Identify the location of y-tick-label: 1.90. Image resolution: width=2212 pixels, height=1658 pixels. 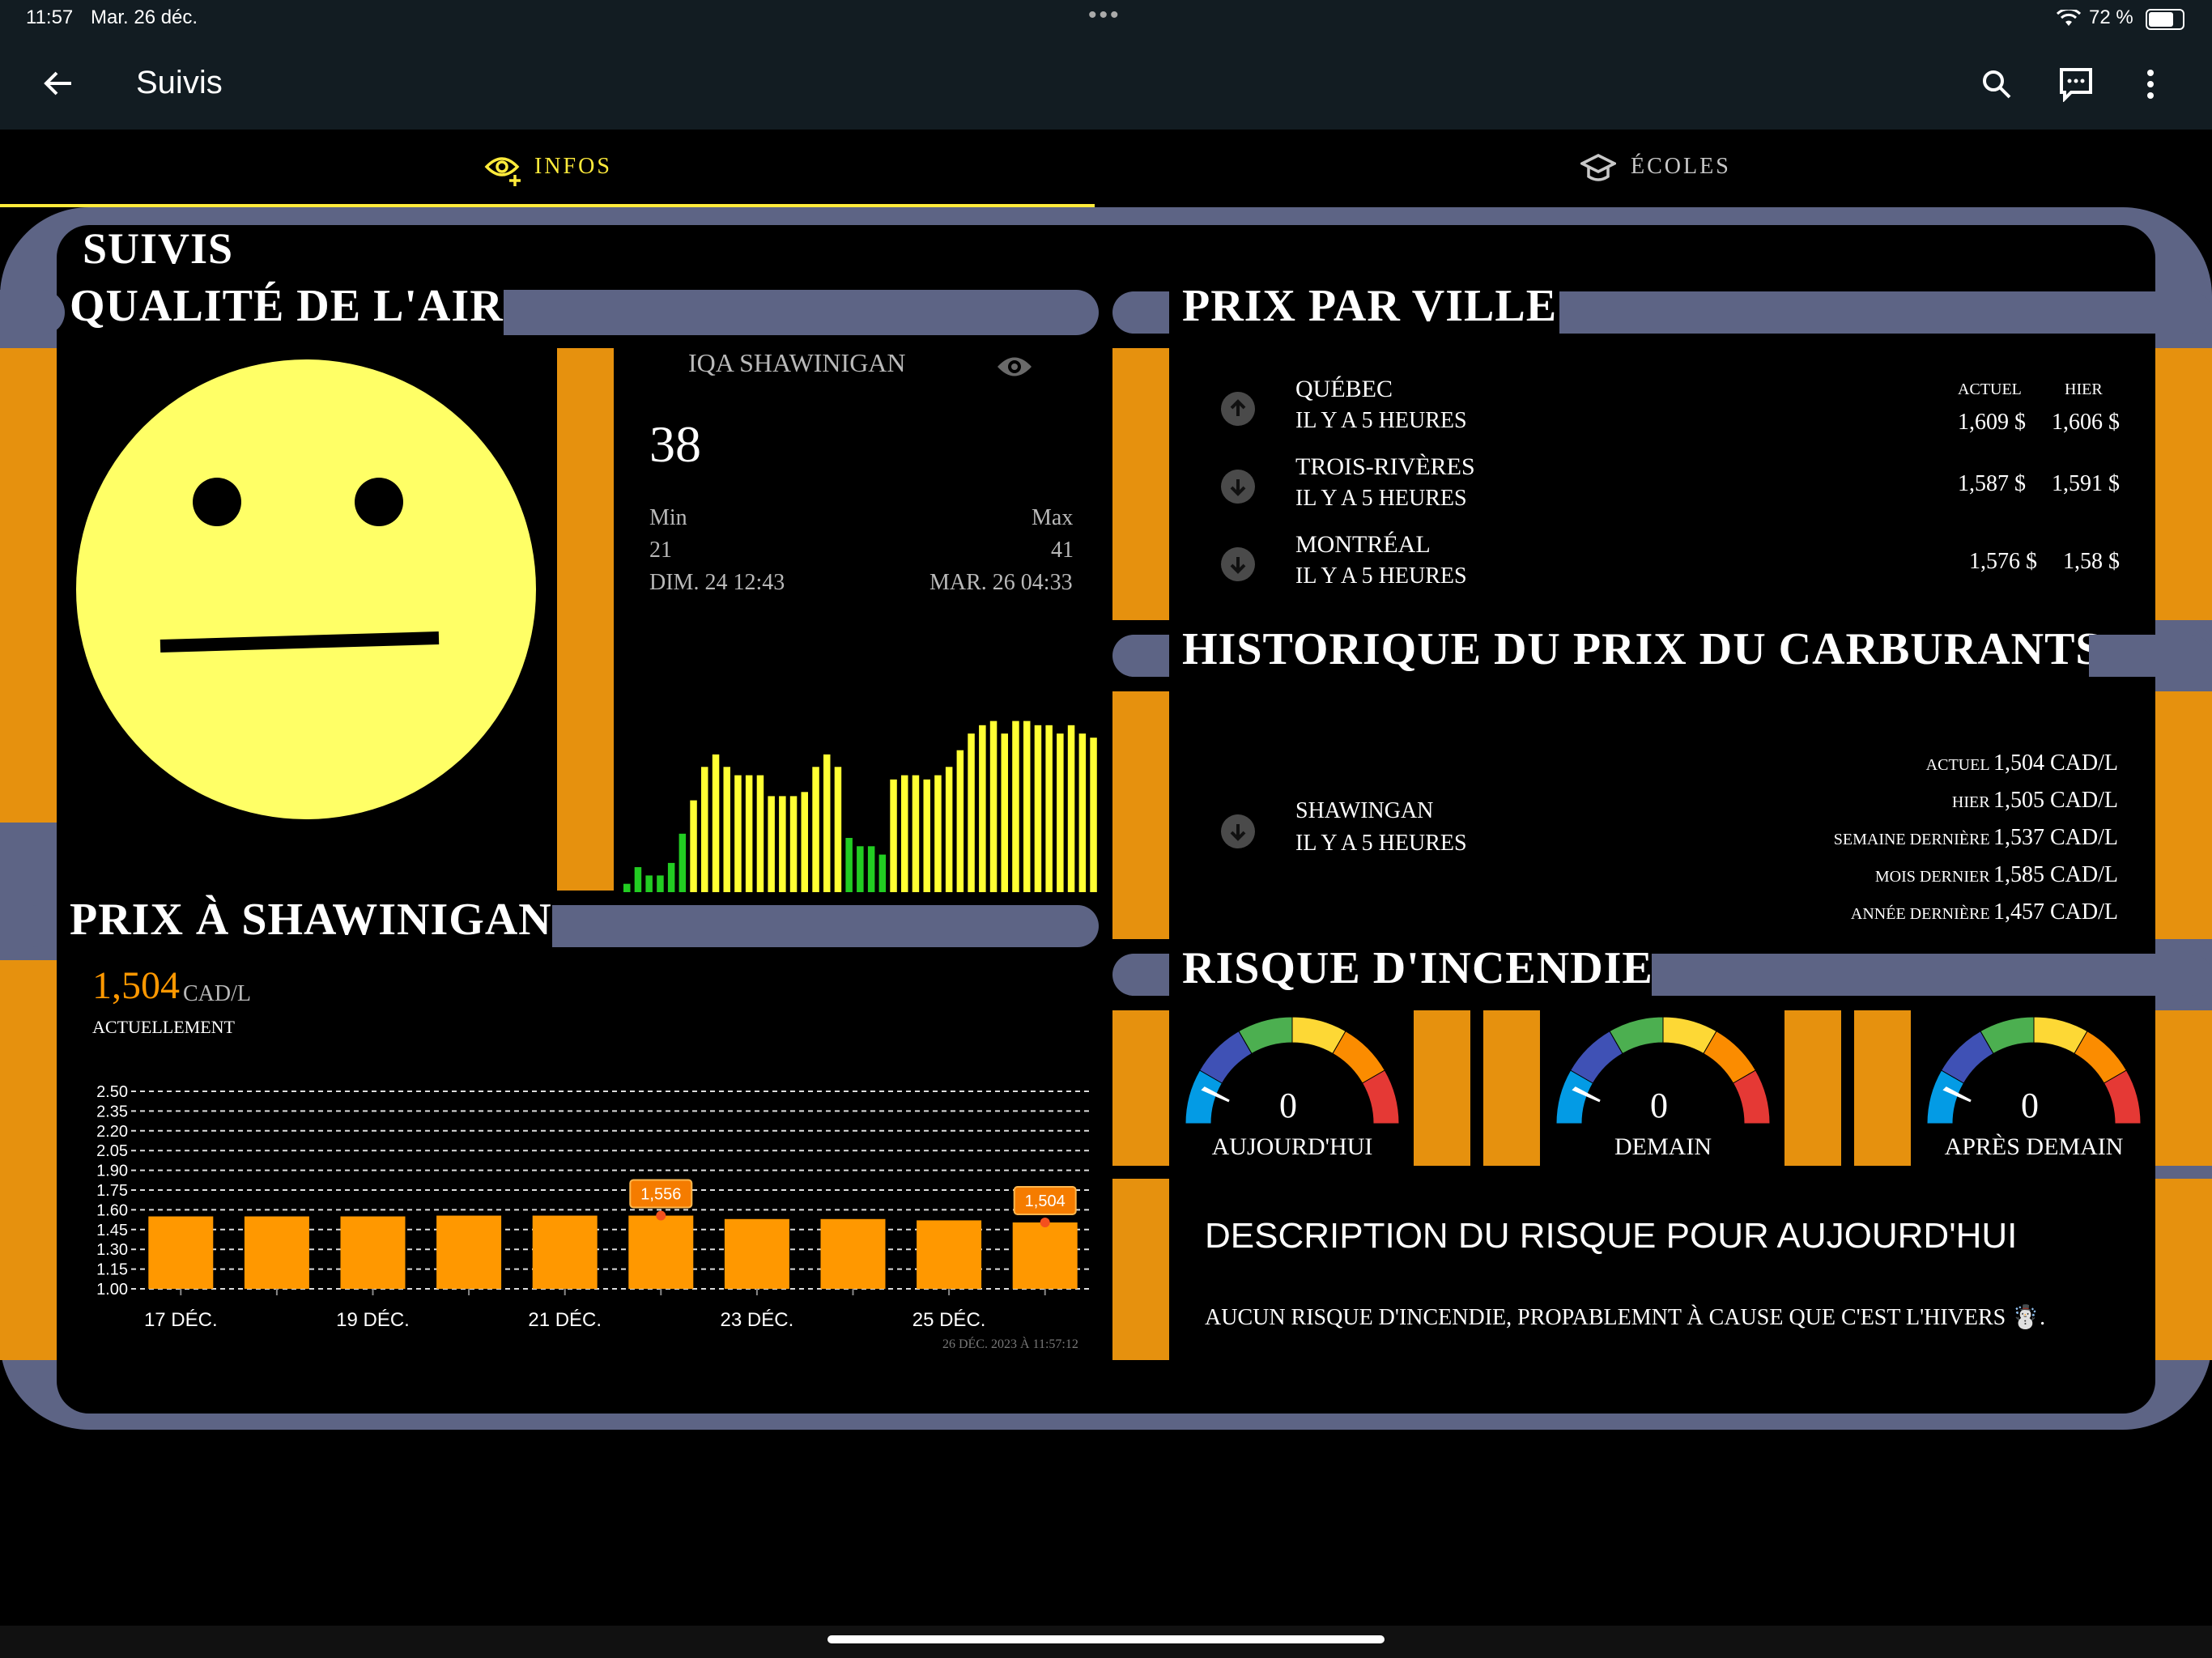
(112, 1171).